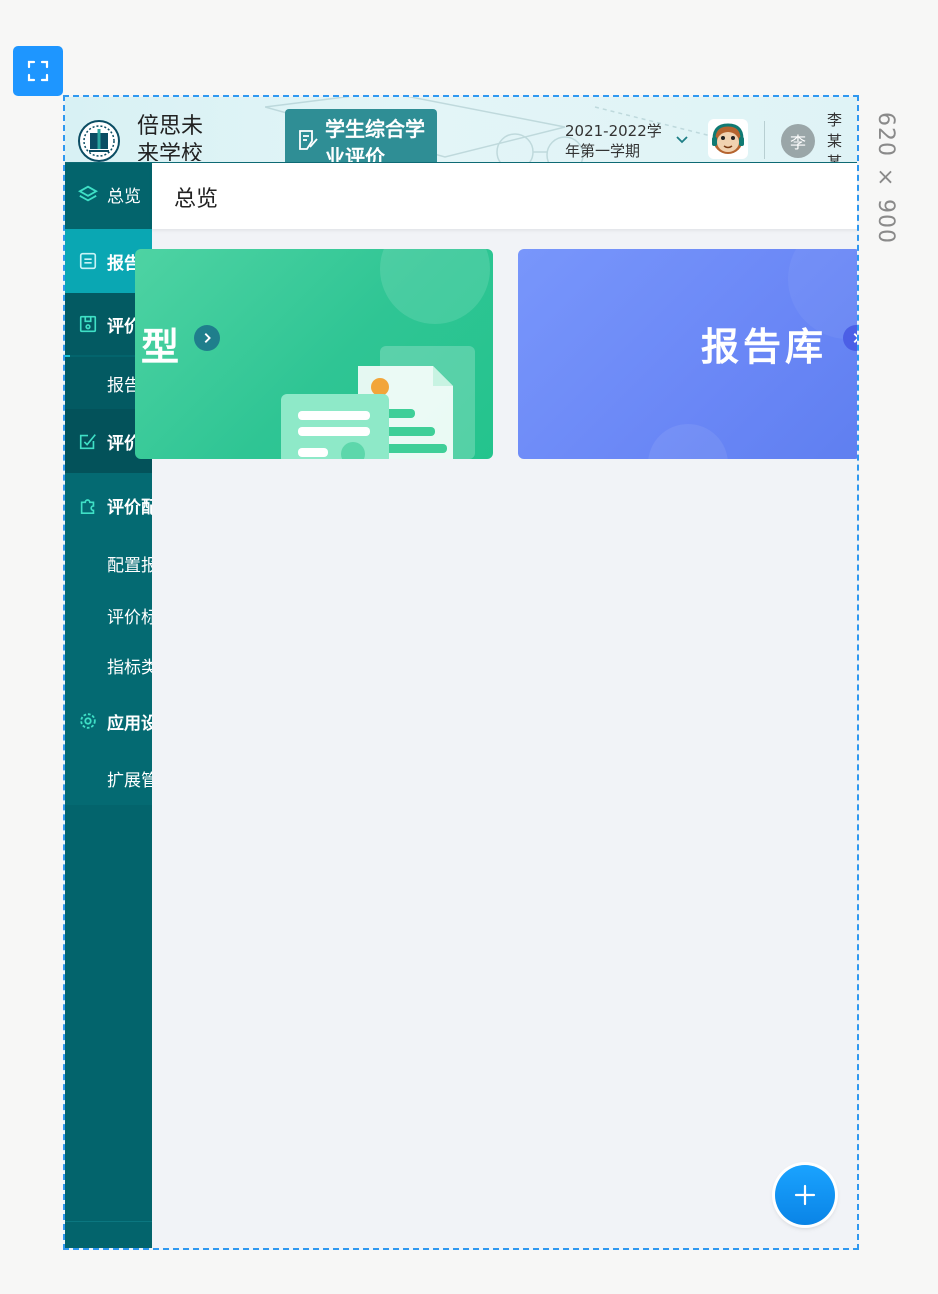 This screenshot has width=938, height=1294. I want to click on report-icon, so click(88, 261).